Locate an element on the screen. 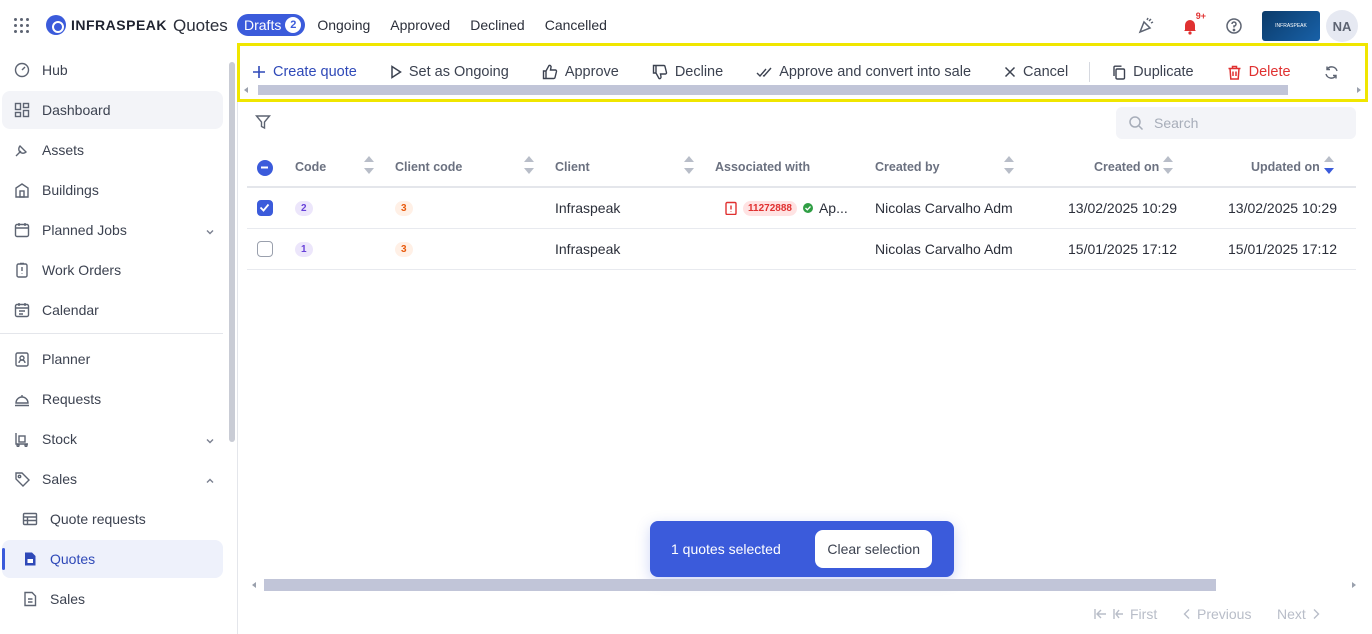  app-logo: INFRASPEAK is located at coordinates (106, 25).